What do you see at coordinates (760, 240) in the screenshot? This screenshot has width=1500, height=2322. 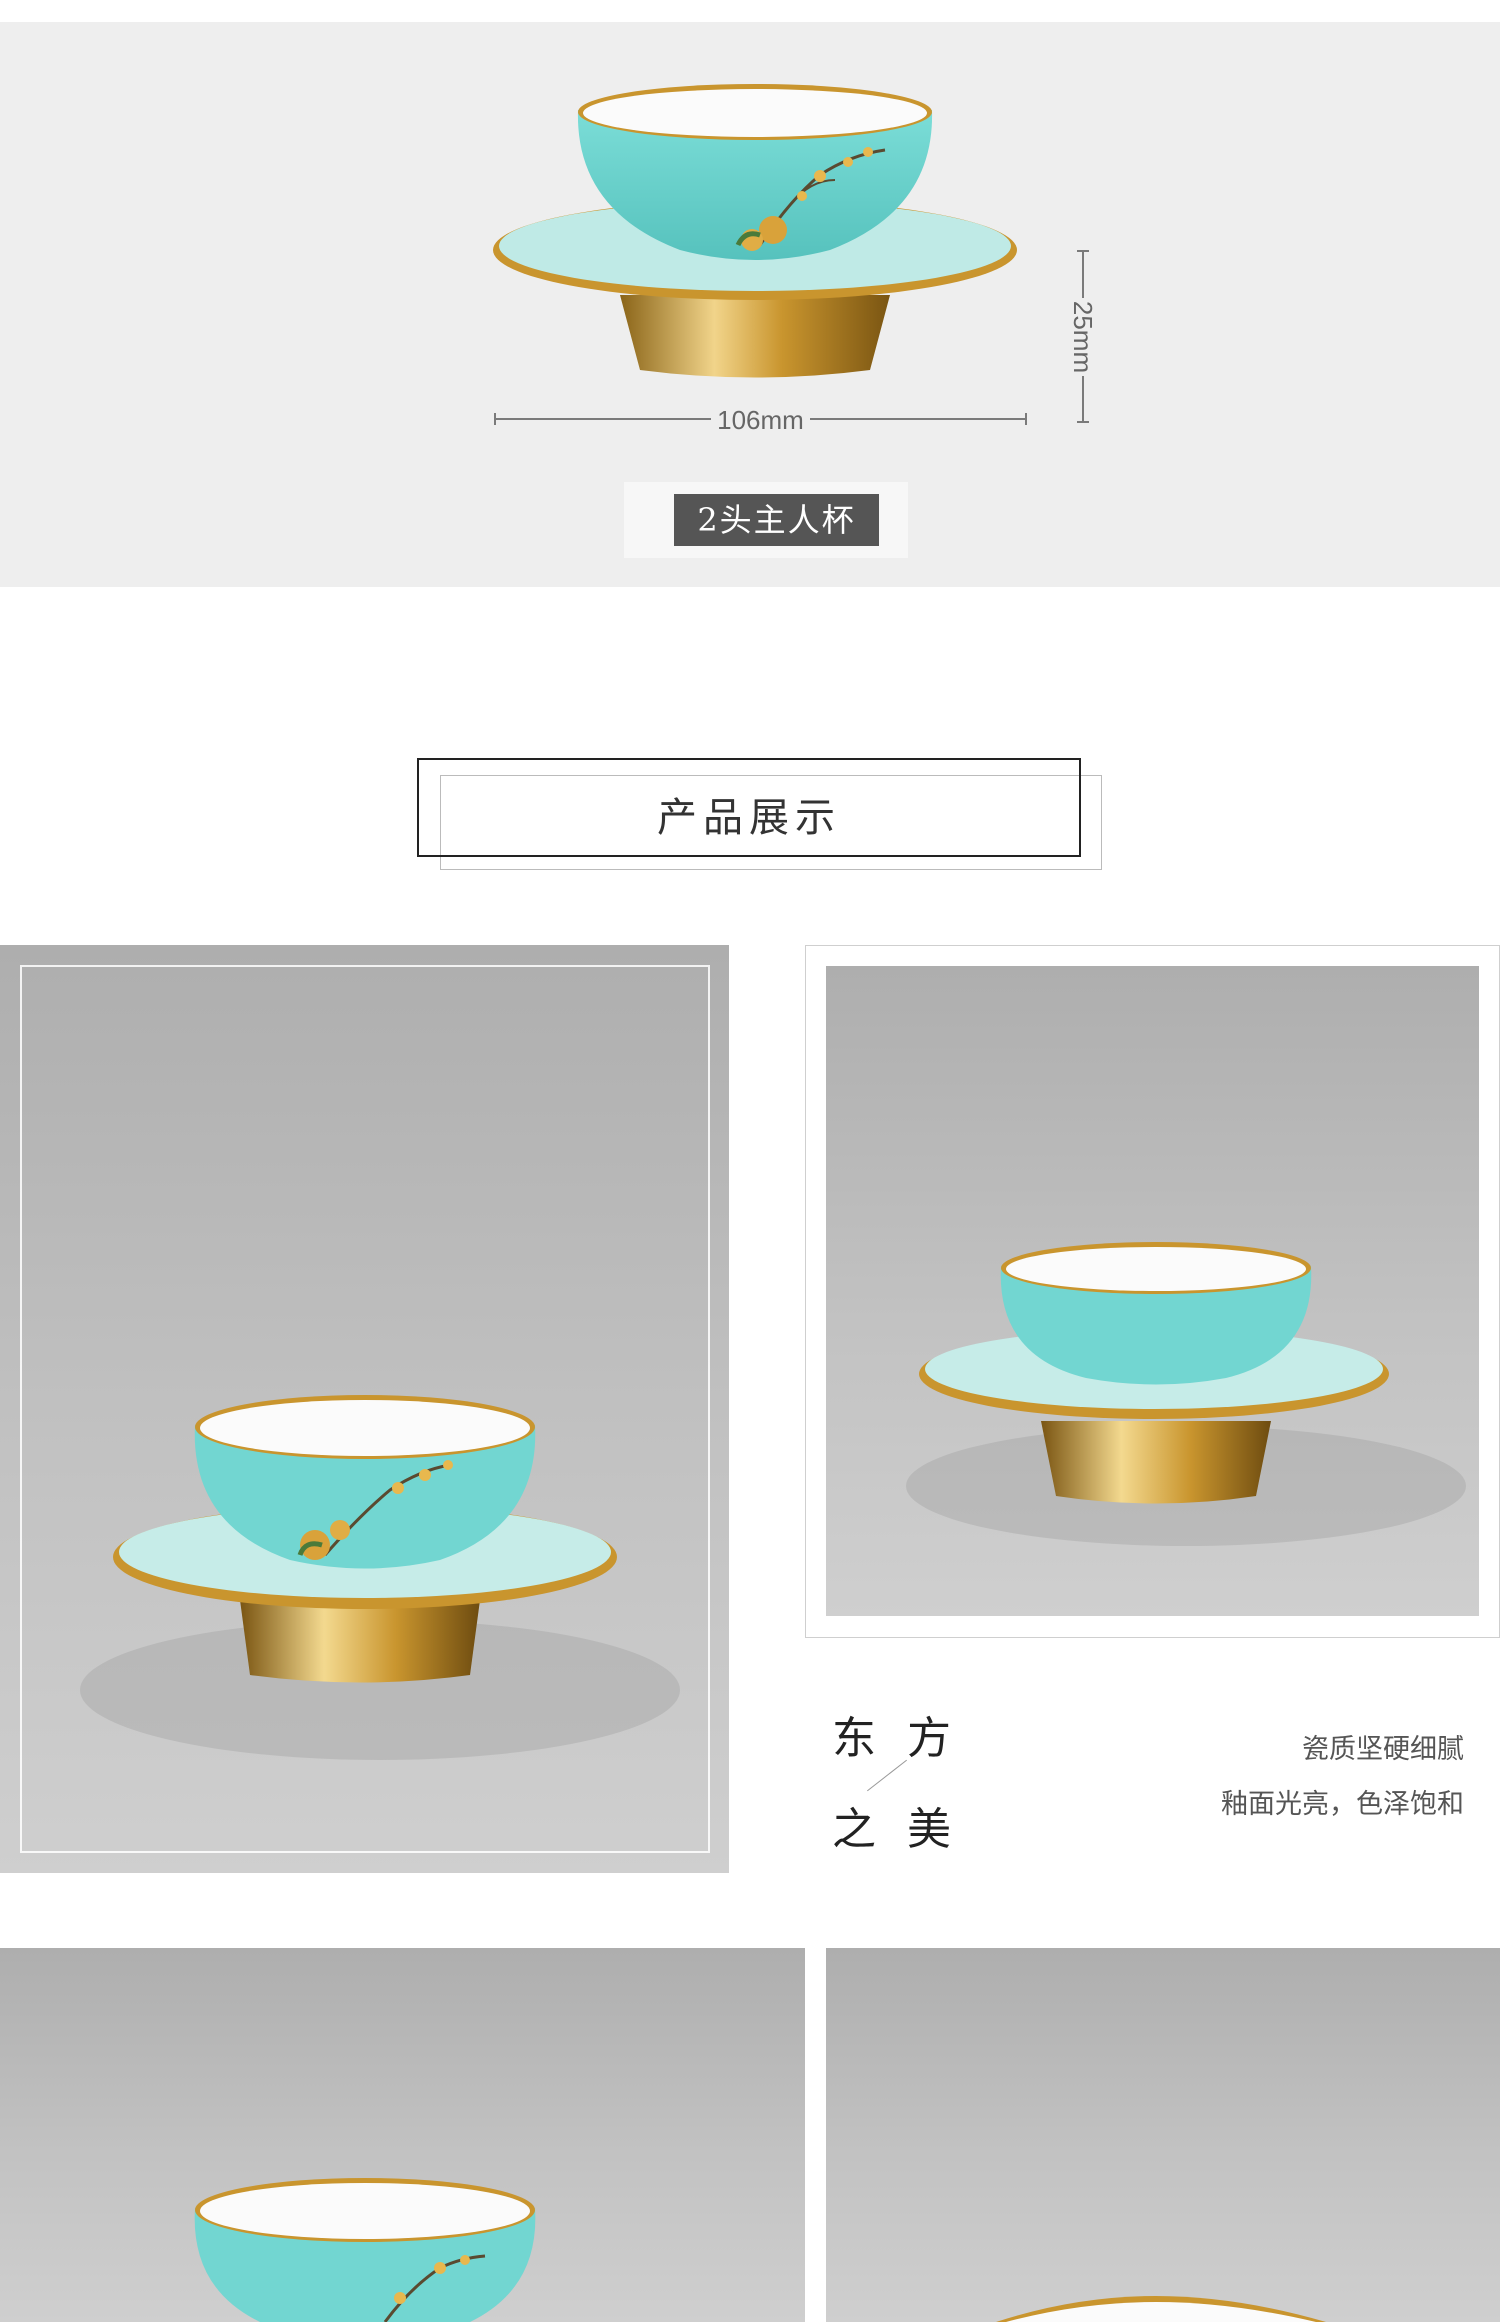 I see `cup-image-top` at bounding box center [760, 240].